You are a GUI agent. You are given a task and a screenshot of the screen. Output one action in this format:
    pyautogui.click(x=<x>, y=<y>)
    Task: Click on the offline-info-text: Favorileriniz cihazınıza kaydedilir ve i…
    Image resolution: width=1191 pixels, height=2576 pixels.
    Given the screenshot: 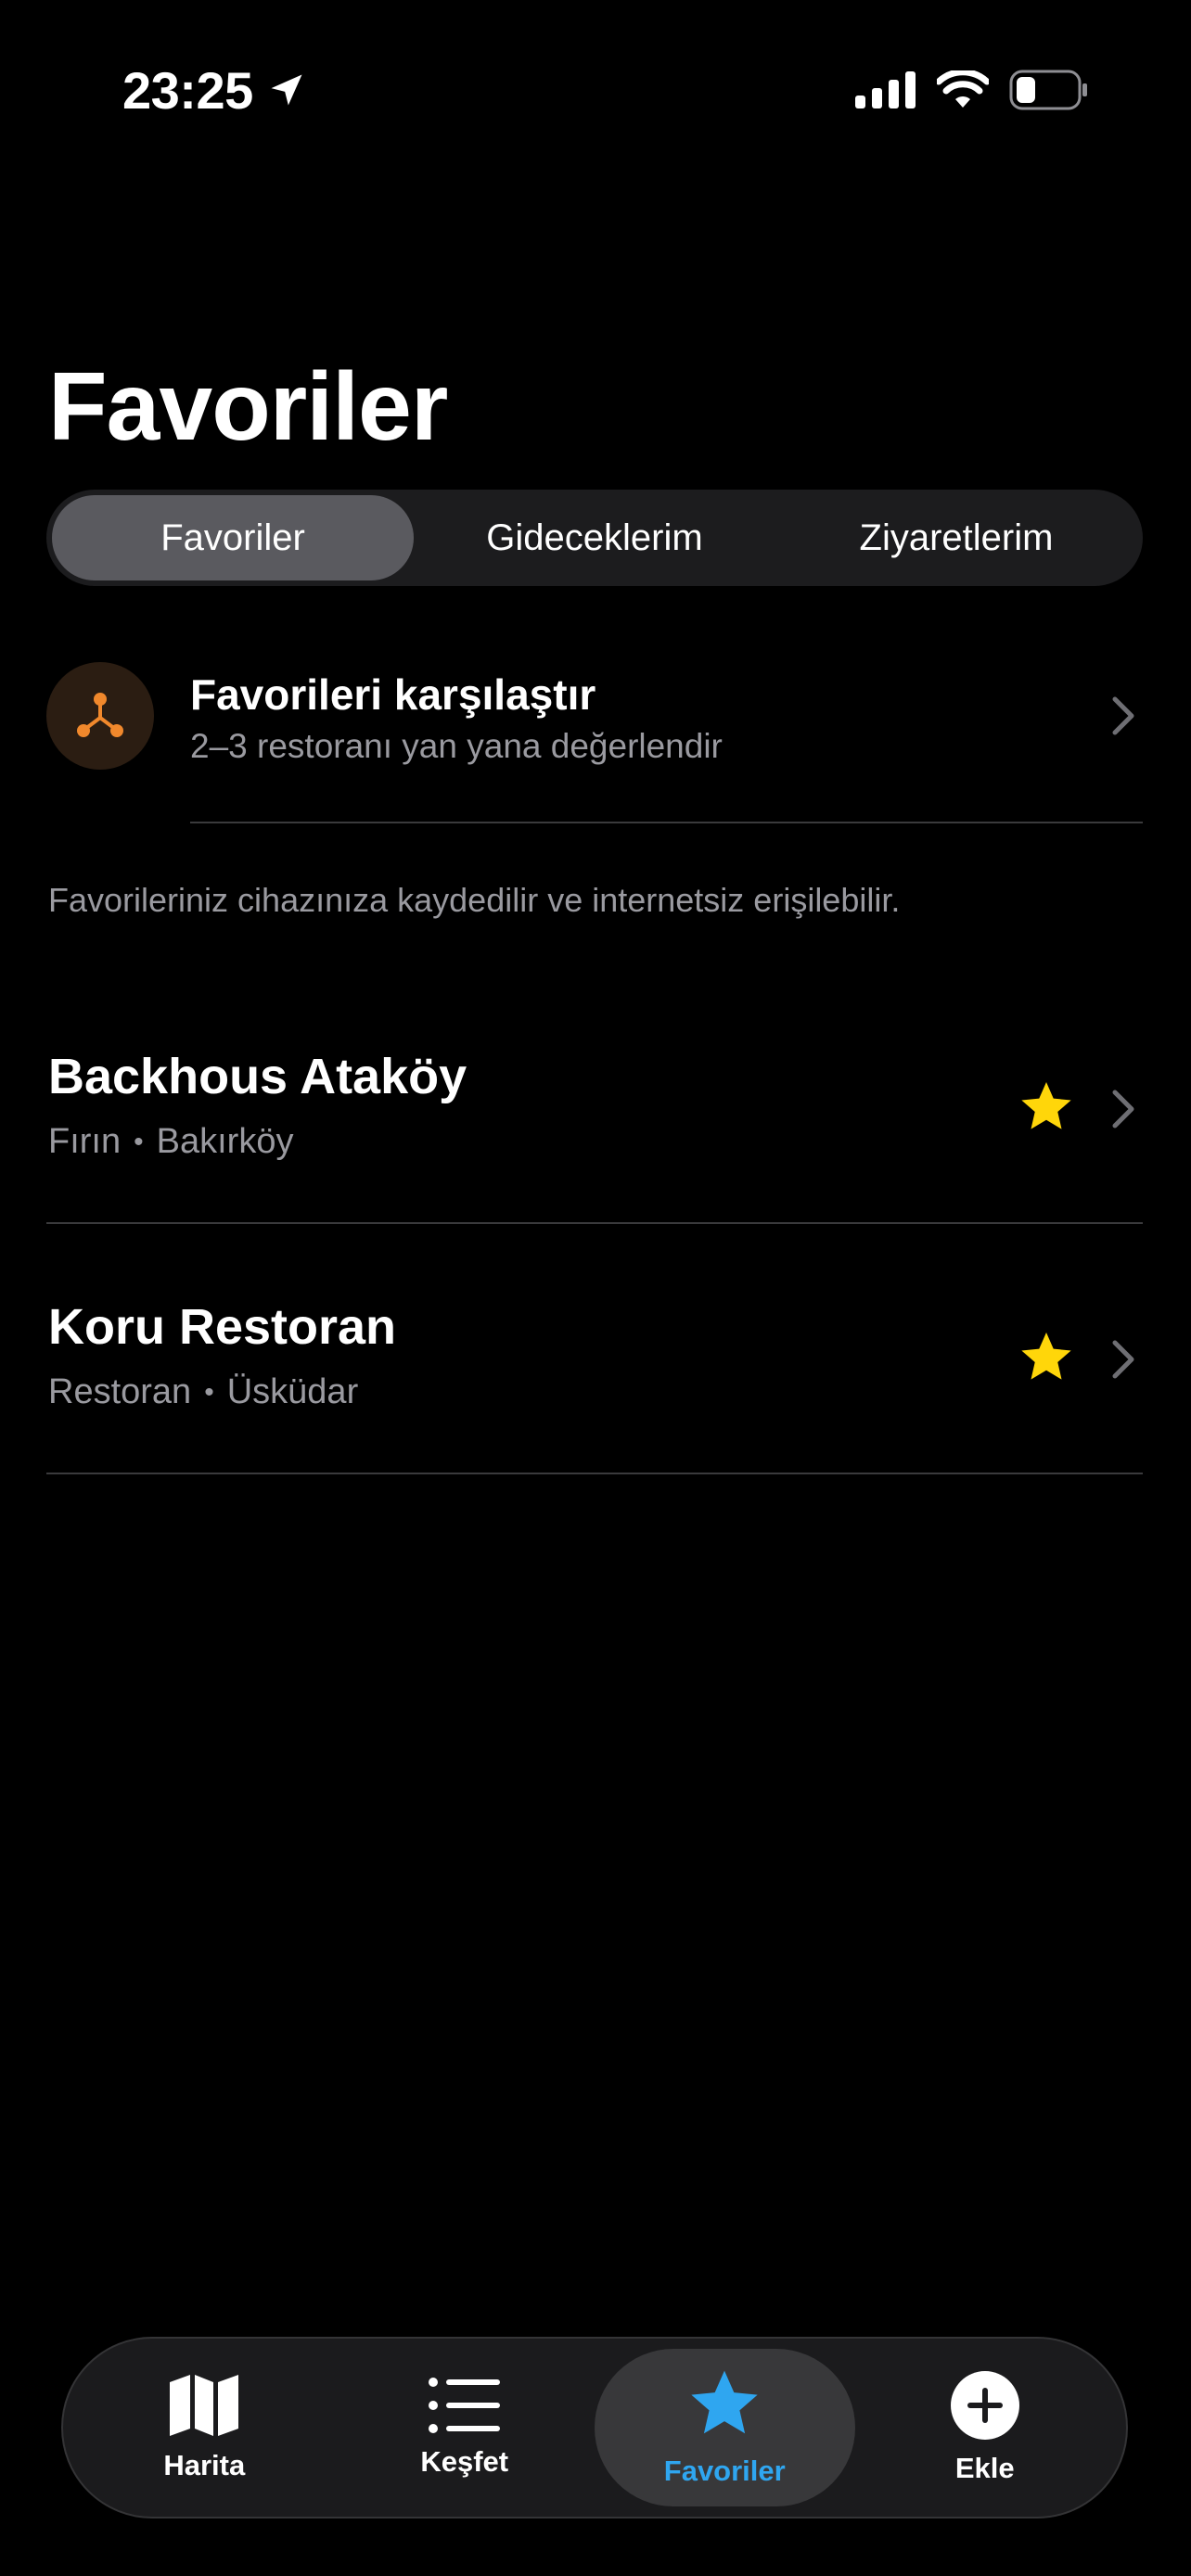 What is the action you would take?
    pyautogui.click(x=475, y=900)
    